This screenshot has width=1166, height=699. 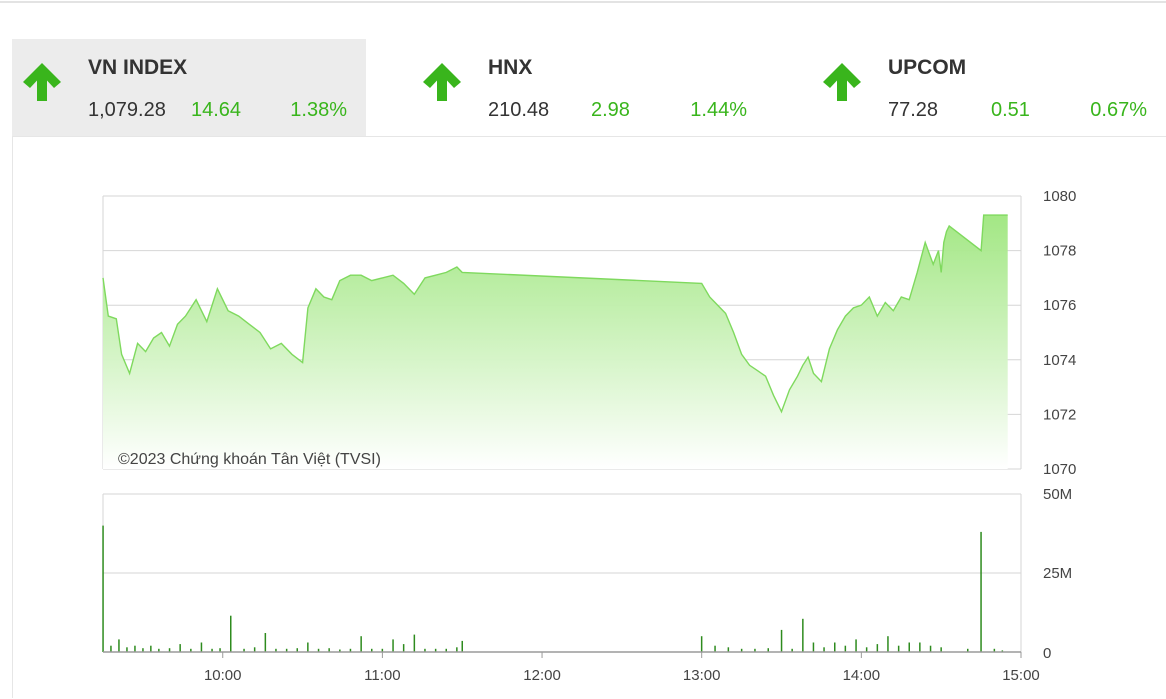 I want to click on price-tick-label: 1072, so click(x=1059, y=414).